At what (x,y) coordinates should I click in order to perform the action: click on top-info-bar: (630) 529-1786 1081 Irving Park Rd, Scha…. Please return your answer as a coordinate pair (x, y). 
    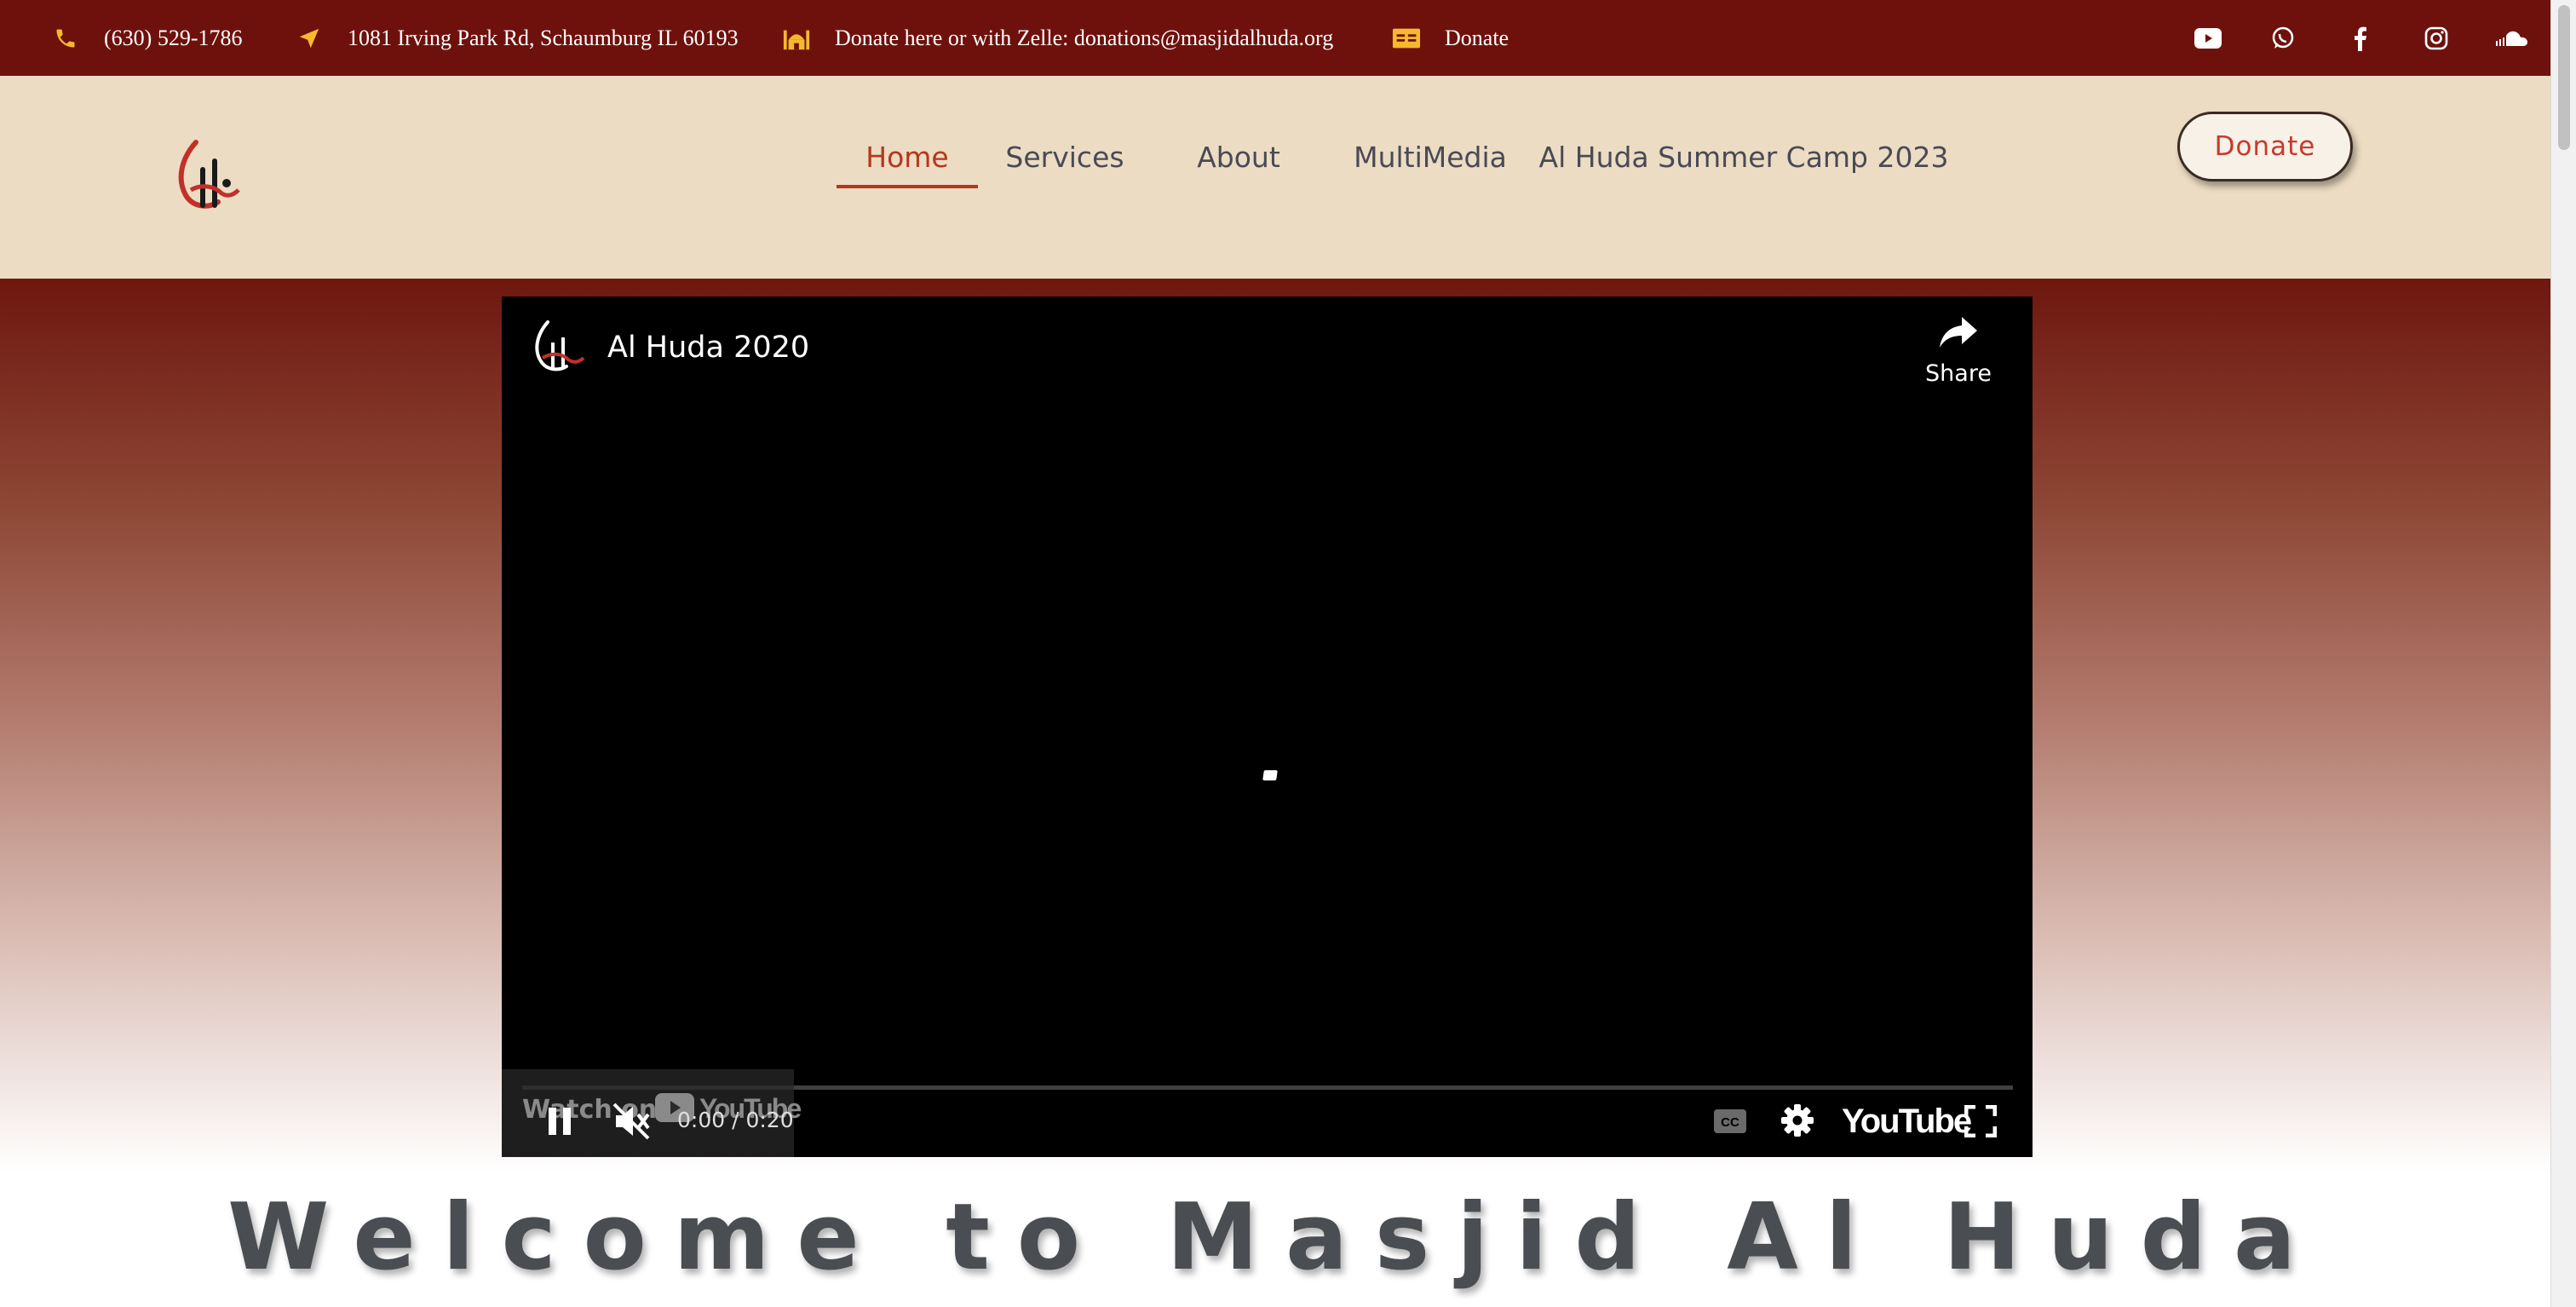
    Looking at the image, I should click on (1275, 38).